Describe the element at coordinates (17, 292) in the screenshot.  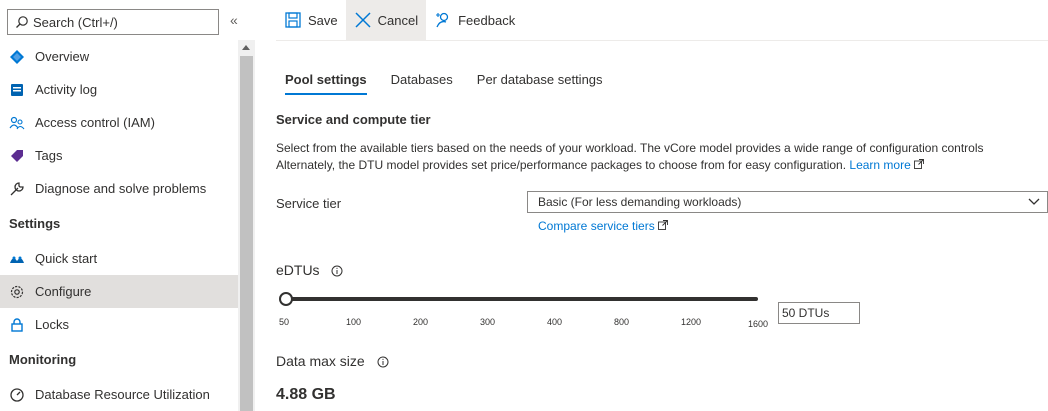
I see `gear-icon` at that location.